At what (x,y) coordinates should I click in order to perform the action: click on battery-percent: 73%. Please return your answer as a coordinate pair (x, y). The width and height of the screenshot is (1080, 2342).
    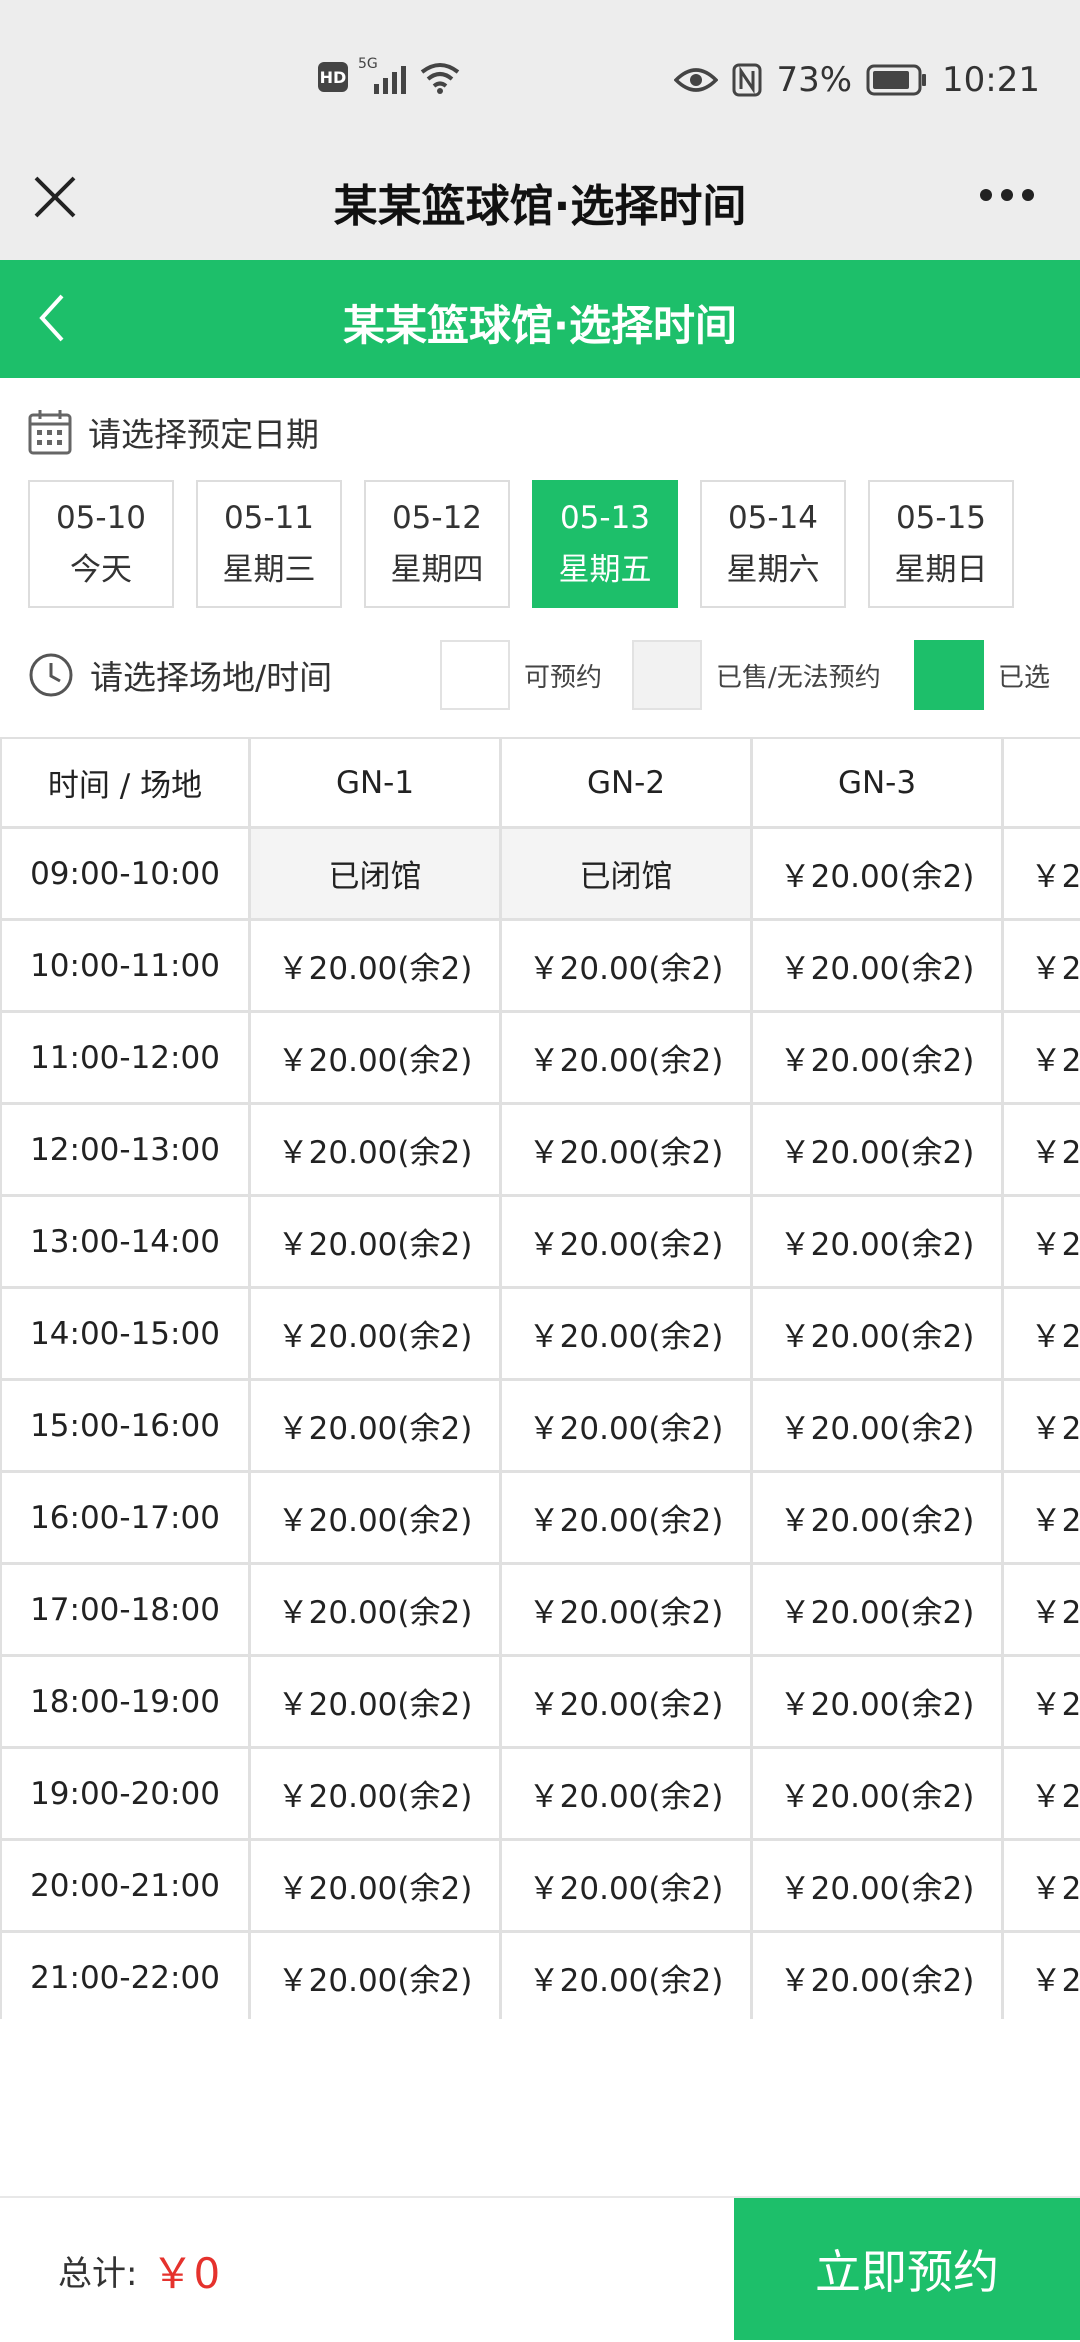
    Looking at the image, I should click on (814, 80).